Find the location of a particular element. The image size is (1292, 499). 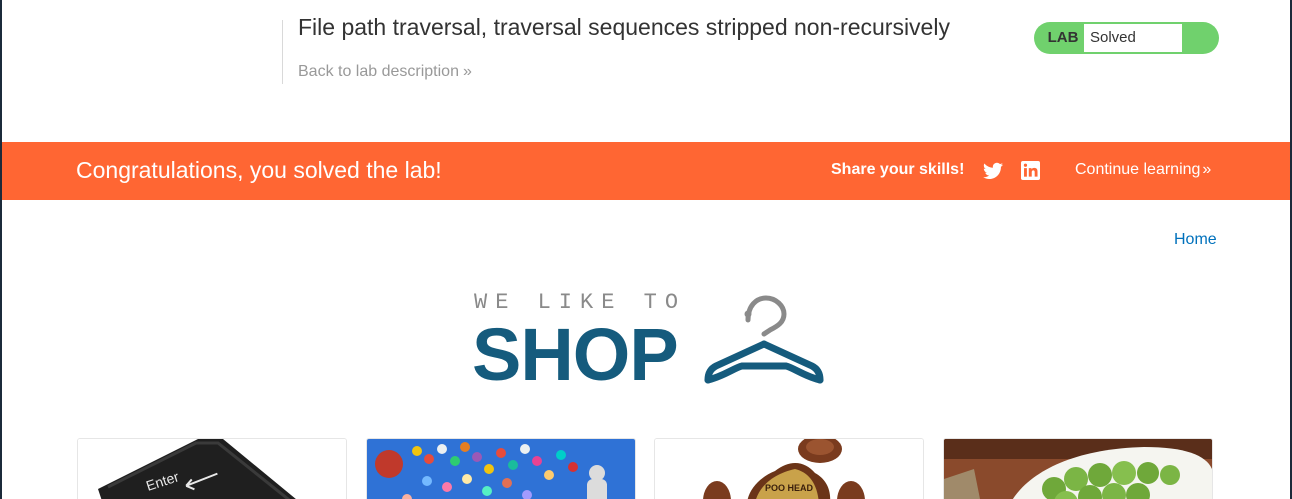

logo-word: SHOP is located at coordinates (575, 354).